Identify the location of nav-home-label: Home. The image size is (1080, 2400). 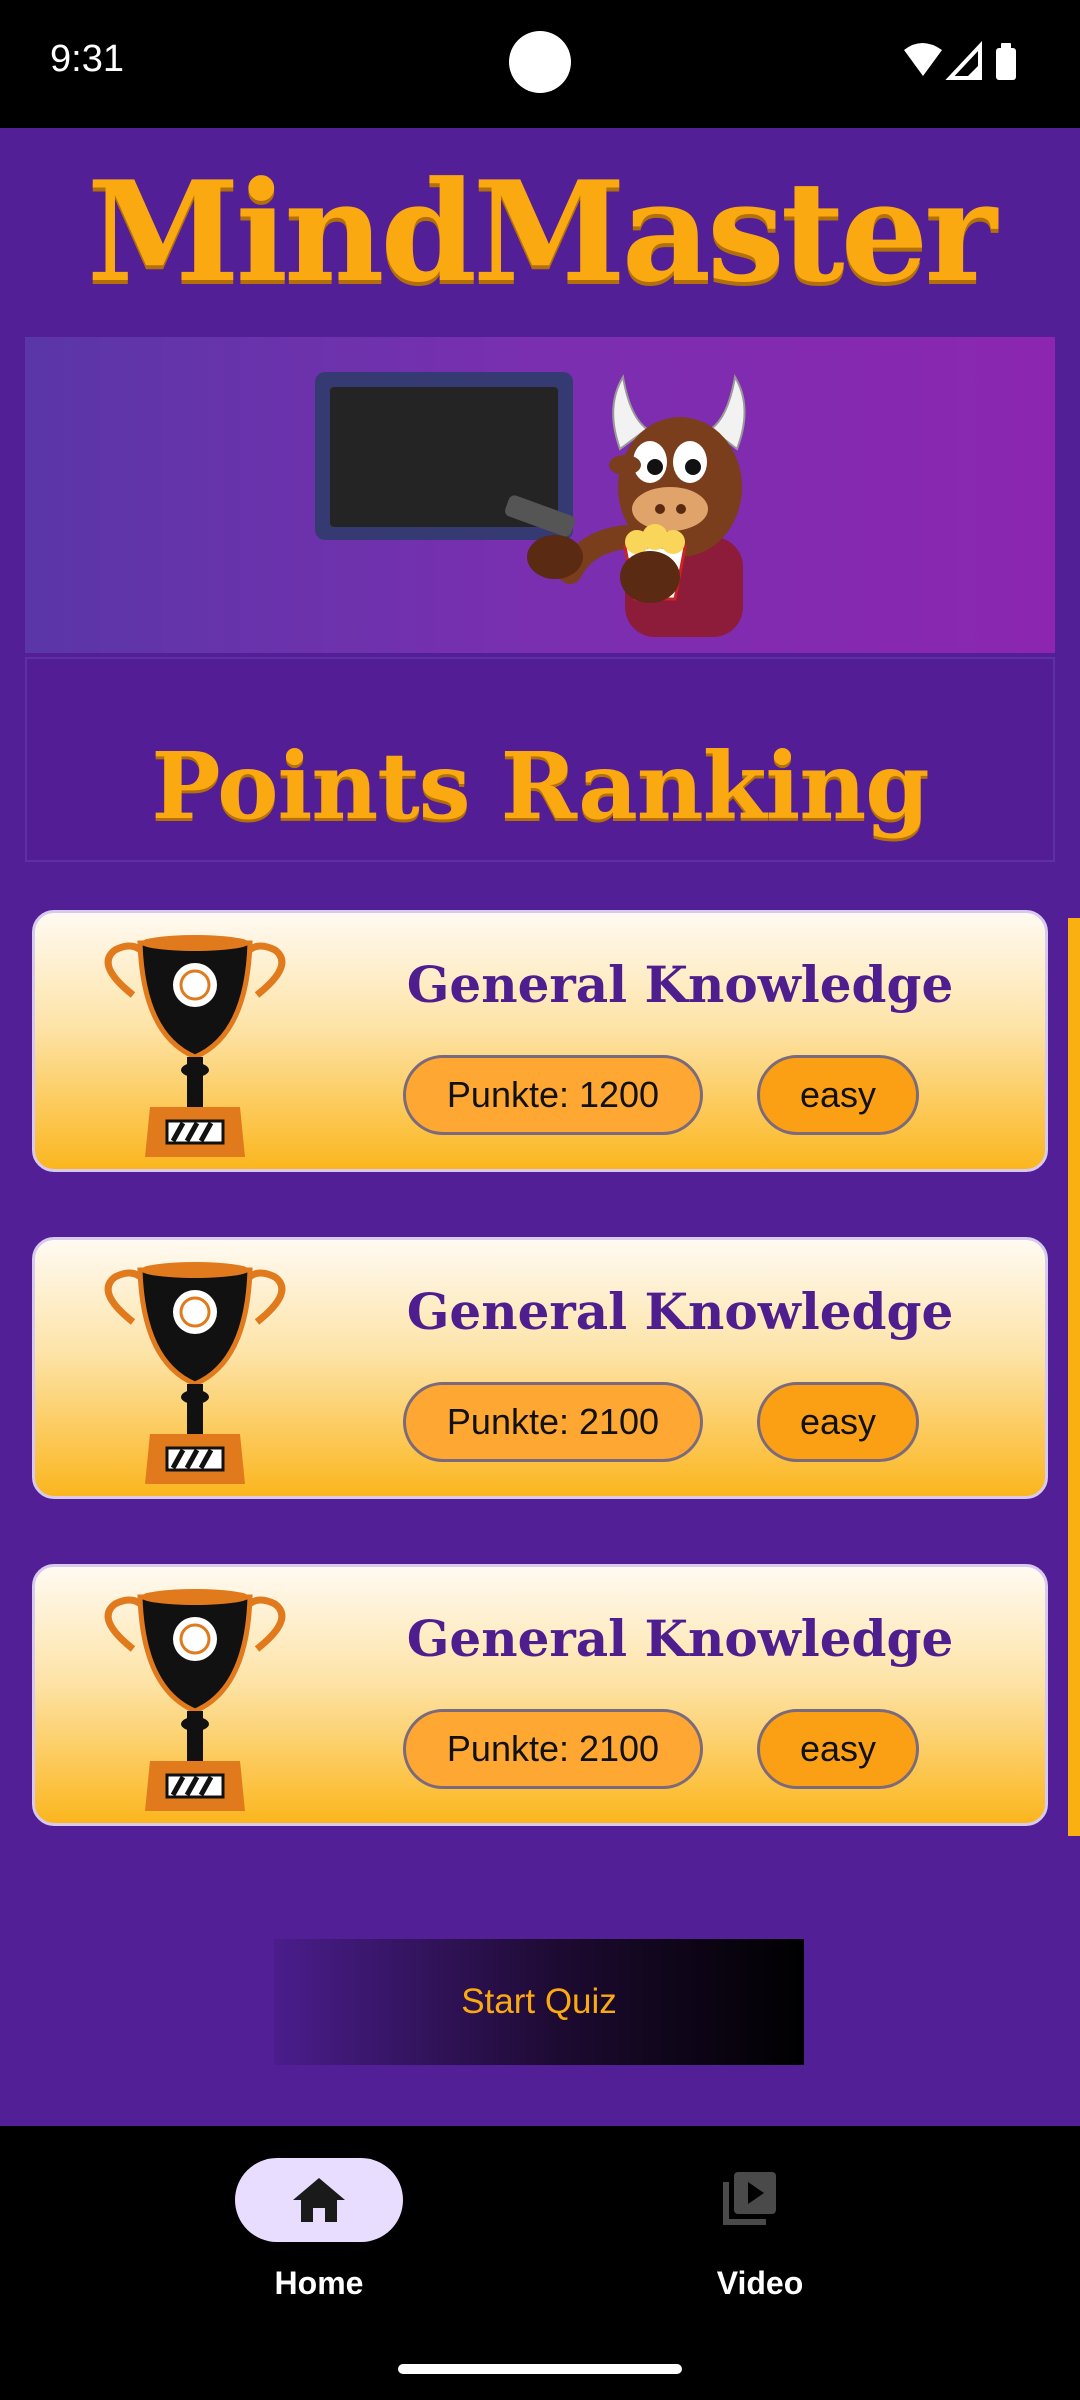
(319, 2283).